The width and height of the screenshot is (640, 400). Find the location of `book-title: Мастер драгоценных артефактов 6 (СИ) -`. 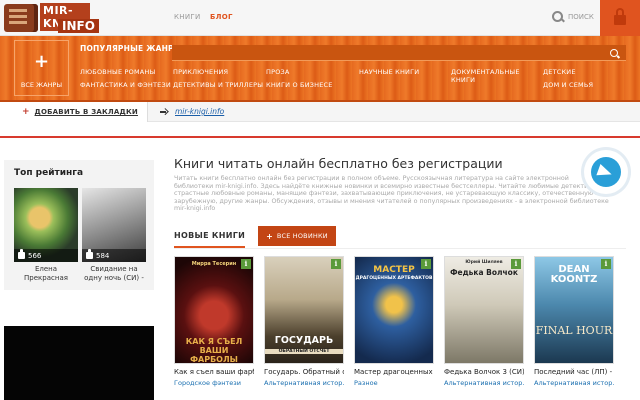

book-title: Мастер драгоценных артефактов 6 (СИ) - is located at coordinates (394, 372).